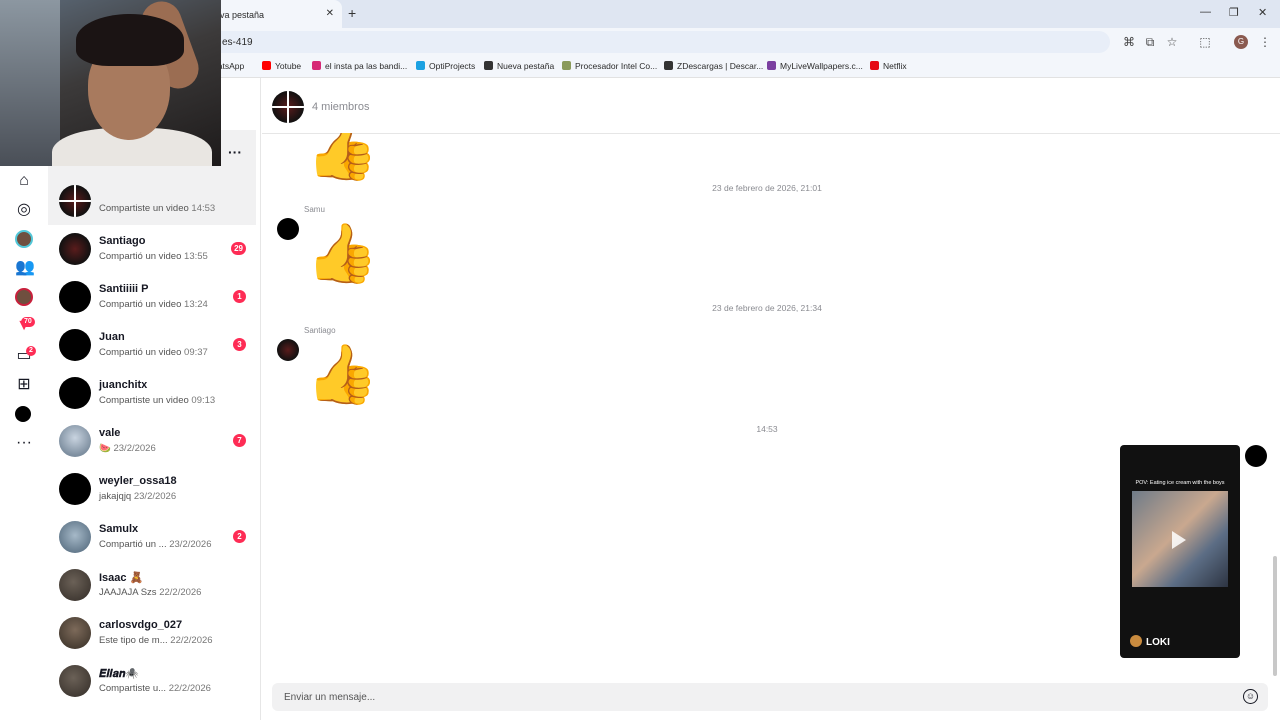  I want to click on message-input, so click(734, 697).